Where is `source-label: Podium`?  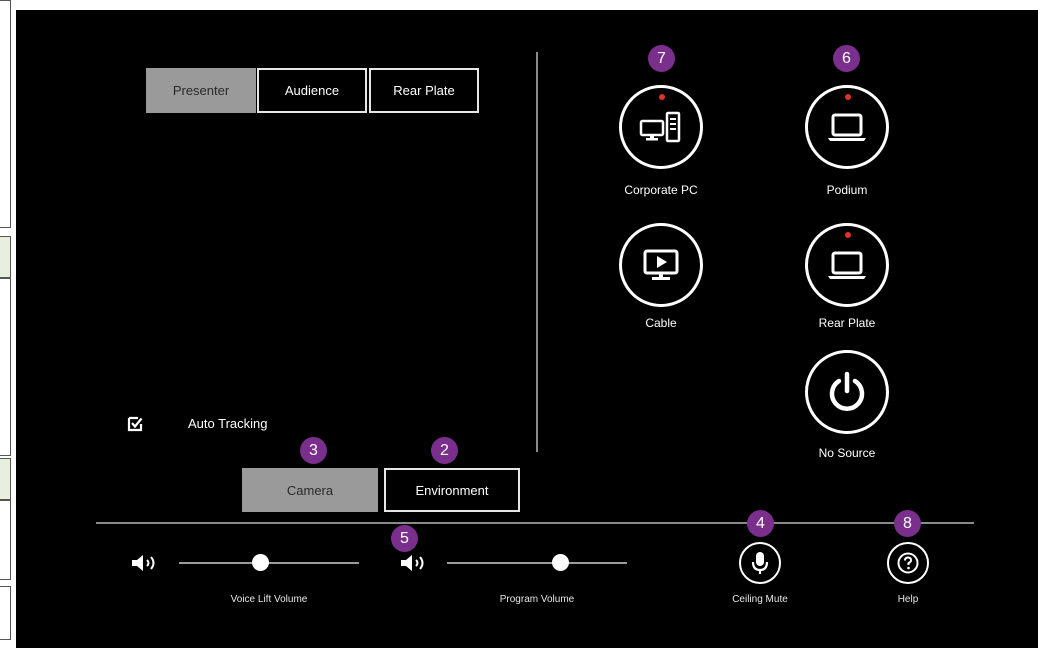 source-label: Podium is located at coordinates (847, 190).